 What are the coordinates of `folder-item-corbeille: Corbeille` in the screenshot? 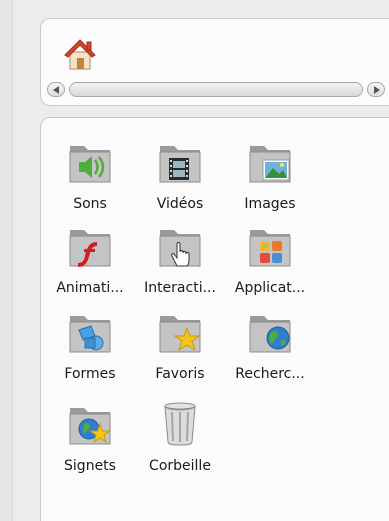 It's located at (176, 445).